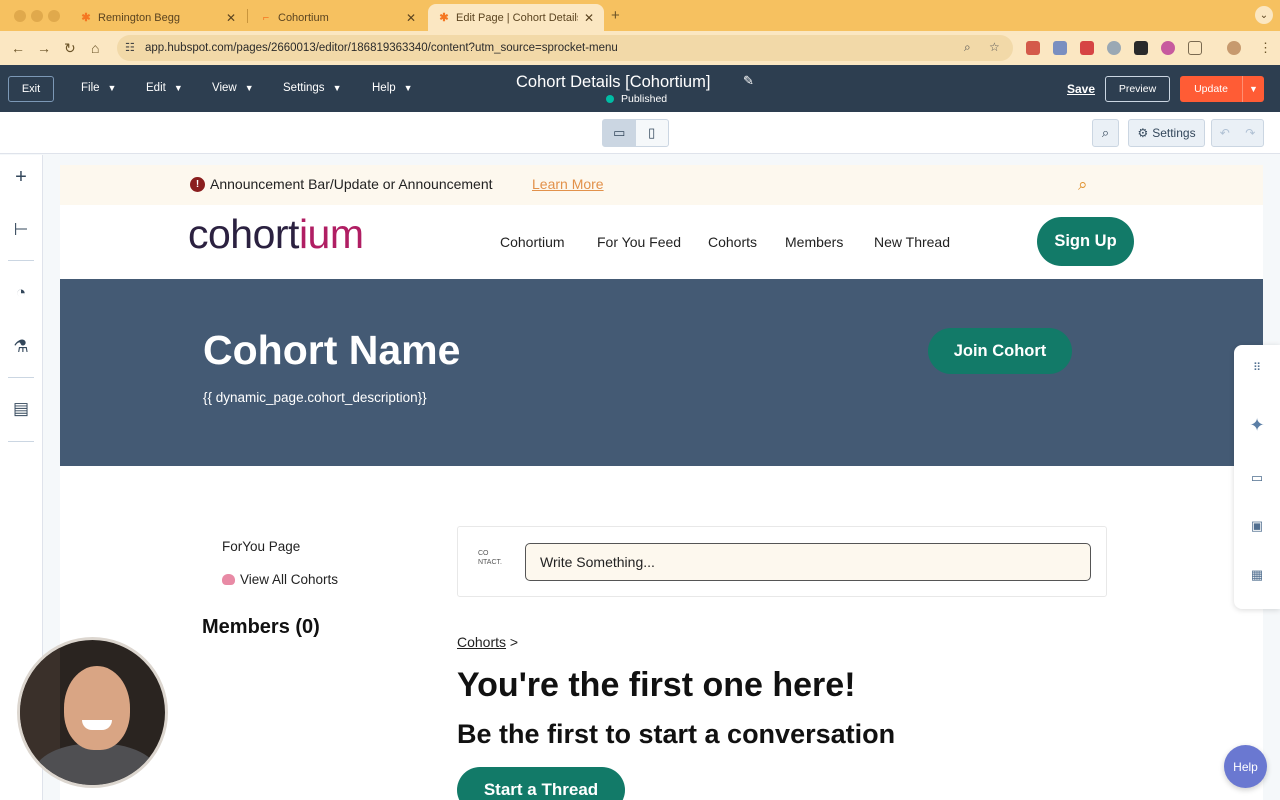 This screenshot has width=1280, height=800. What do you see at coordinates (1033, 48) in the screenshot?
I see `extension-mail-icon` at bounding box center [1033, 48].